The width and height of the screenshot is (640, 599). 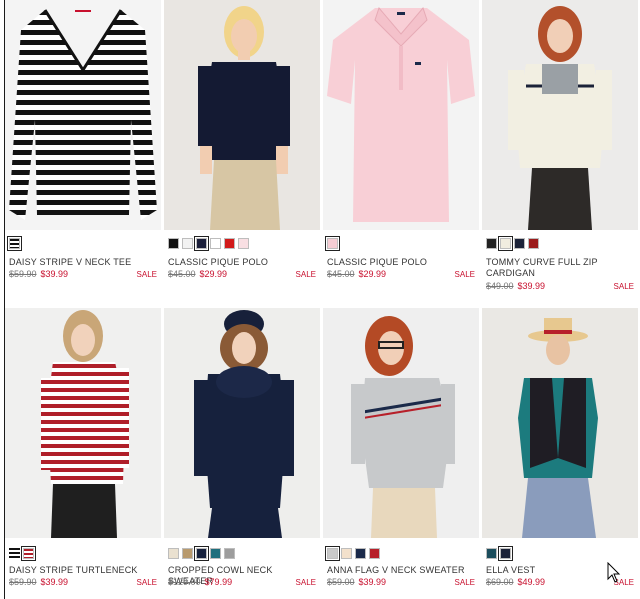 I want to click on mouse-cursor-icon, so click(x=614, y=572).